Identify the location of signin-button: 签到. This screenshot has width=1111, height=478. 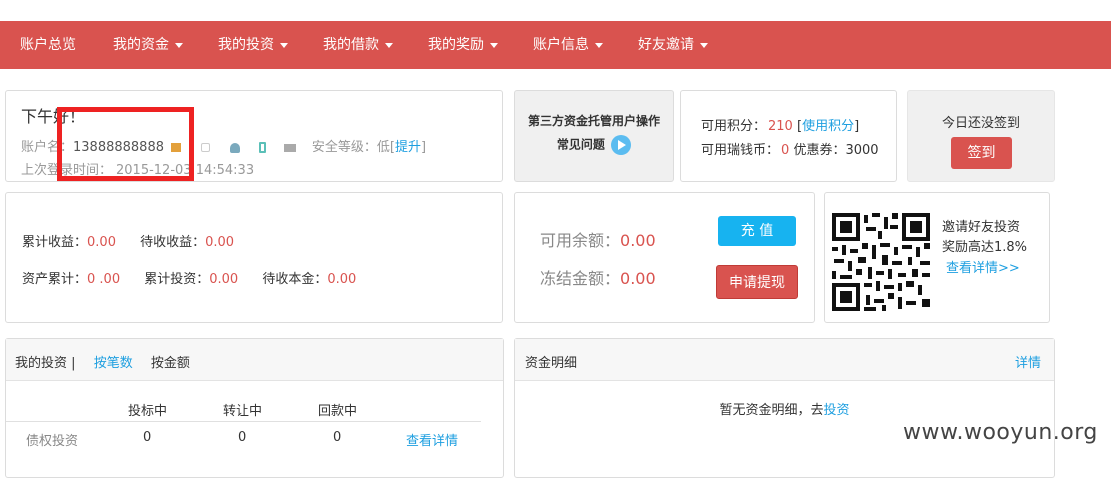
(981, 153).